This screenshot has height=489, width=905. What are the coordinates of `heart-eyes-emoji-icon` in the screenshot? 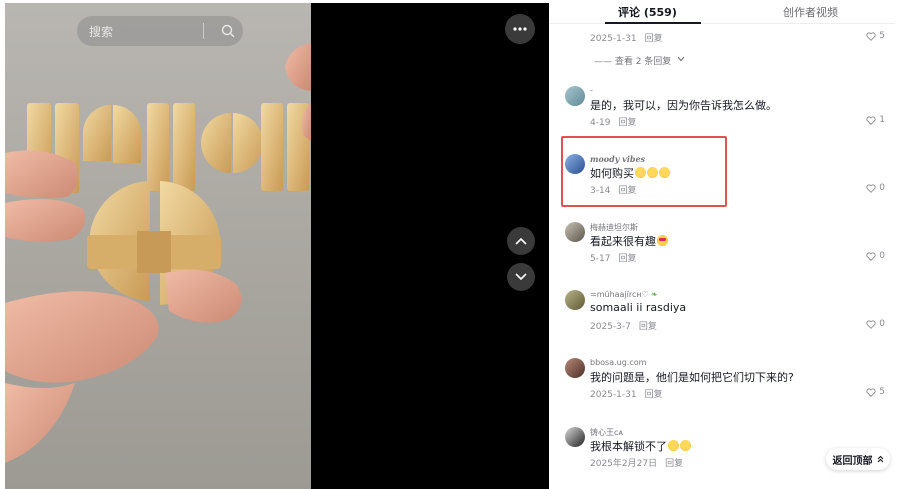 It's located at (662, 240).